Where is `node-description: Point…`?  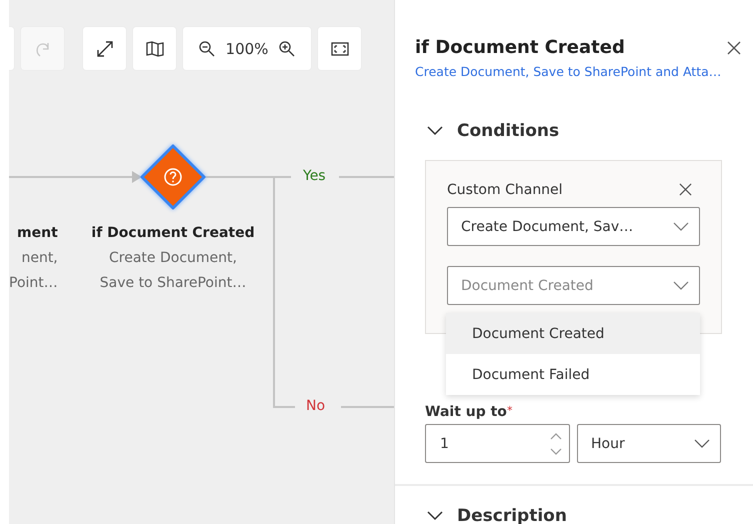 node-description: Point… is located at coordinates (33, 283).